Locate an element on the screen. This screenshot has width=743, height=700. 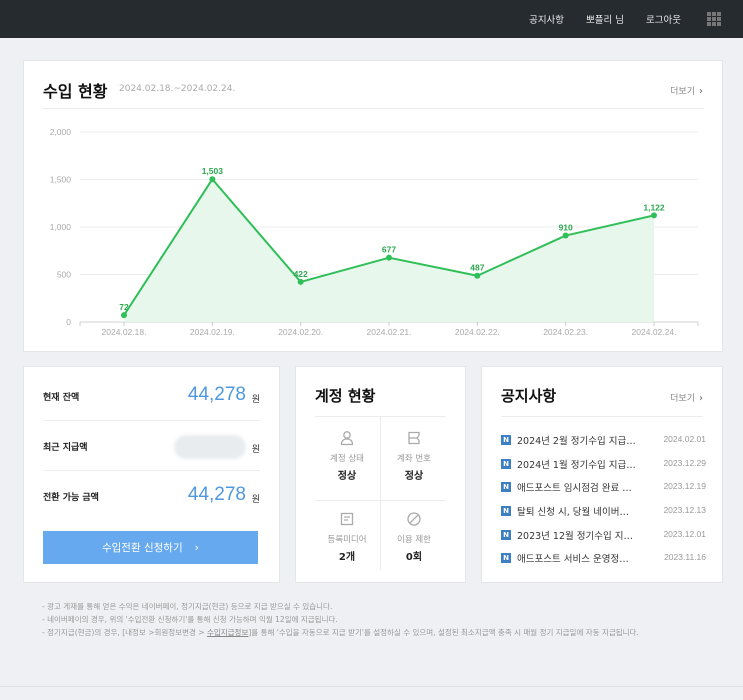
x-tick-label: 2024.02.18. is located at coordinates (124, 332).